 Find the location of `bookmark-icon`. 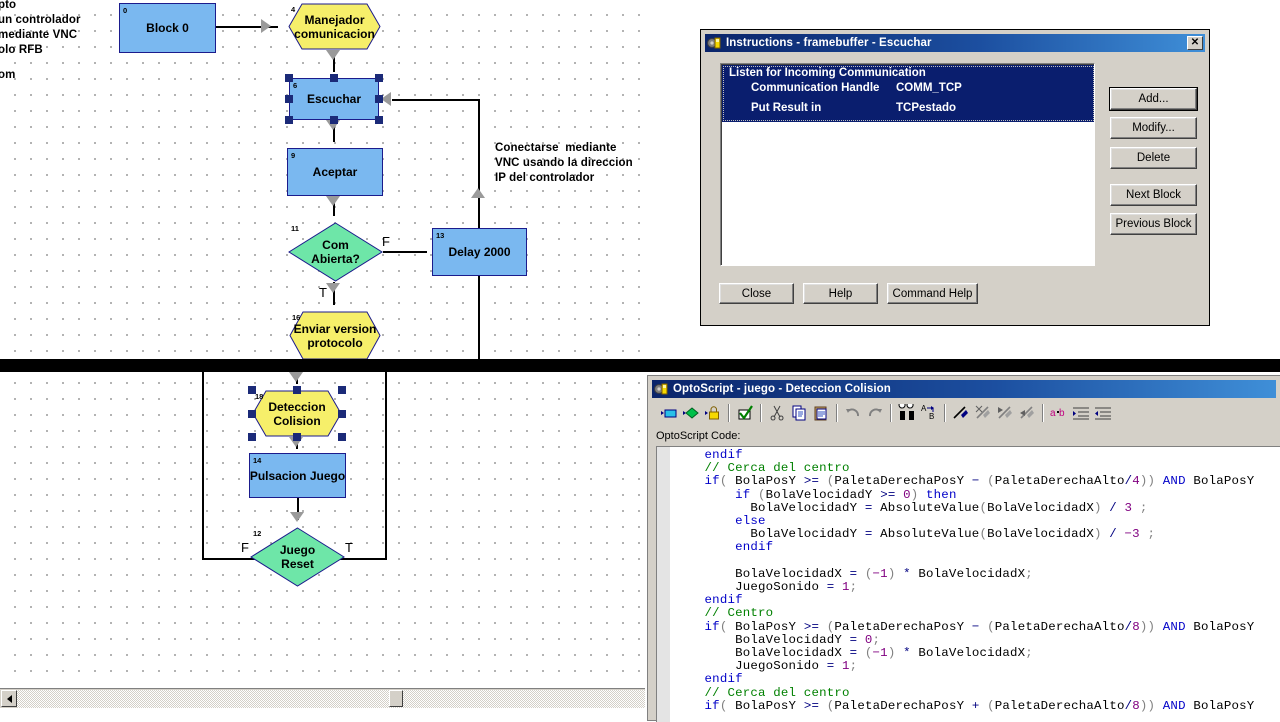

bookmark-icon is located at coordinates (961, 413).